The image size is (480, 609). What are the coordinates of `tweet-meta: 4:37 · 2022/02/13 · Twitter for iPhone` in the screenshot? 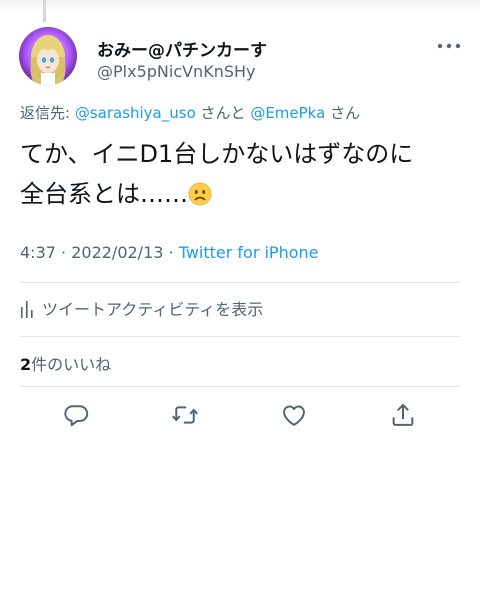 It's located at (169, 252).